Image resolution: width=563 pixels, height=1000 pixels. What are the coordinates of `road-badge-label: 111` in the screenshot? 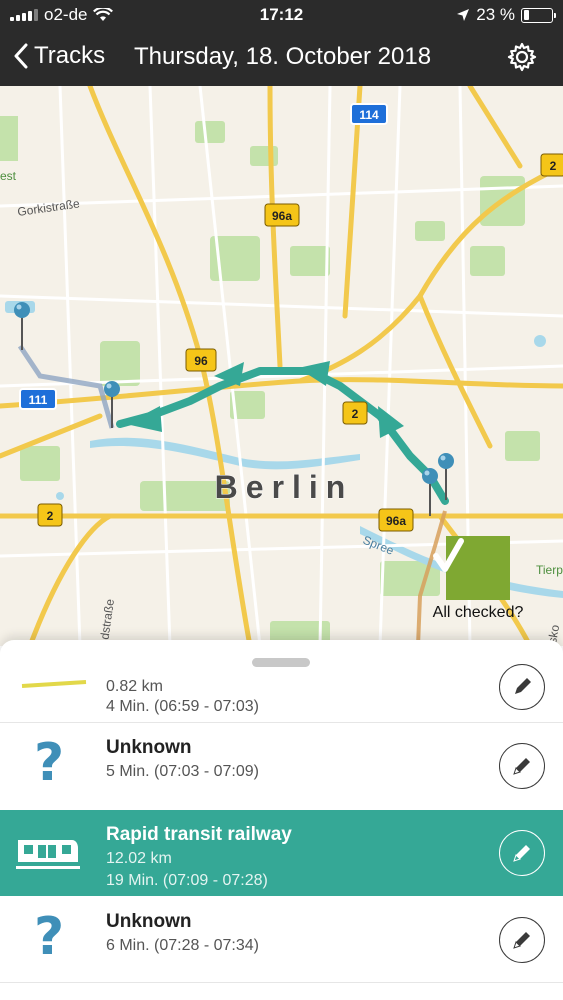 It's located at (38, 400).